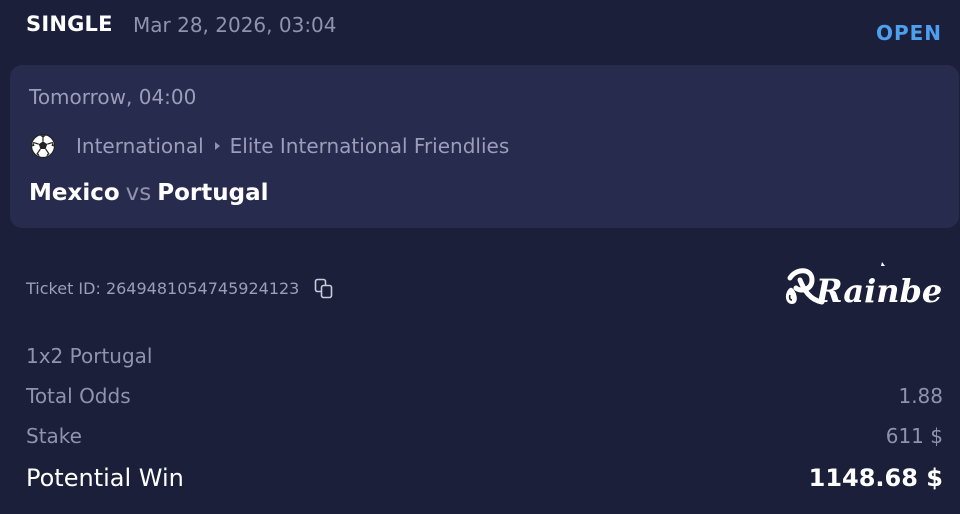  I want to click on selection-label: 1x2 Portugal, so click(89, 356).